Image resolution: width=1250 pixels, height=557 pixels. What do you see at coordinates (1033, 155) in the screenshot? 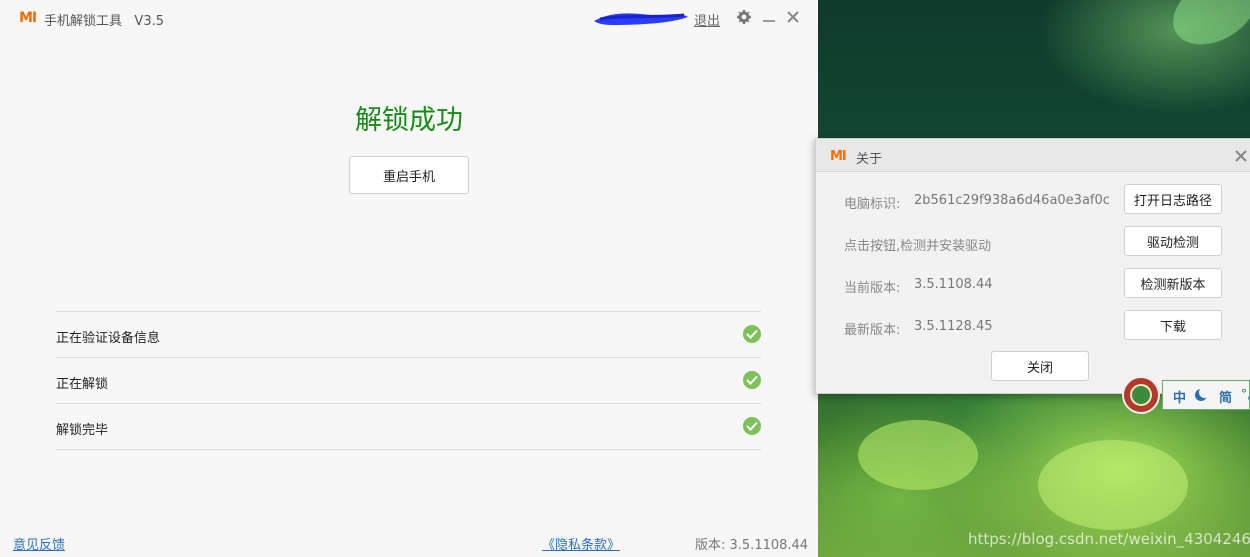
I see `about-title-bar: MI 关于` at bounding box center [1033, 155].